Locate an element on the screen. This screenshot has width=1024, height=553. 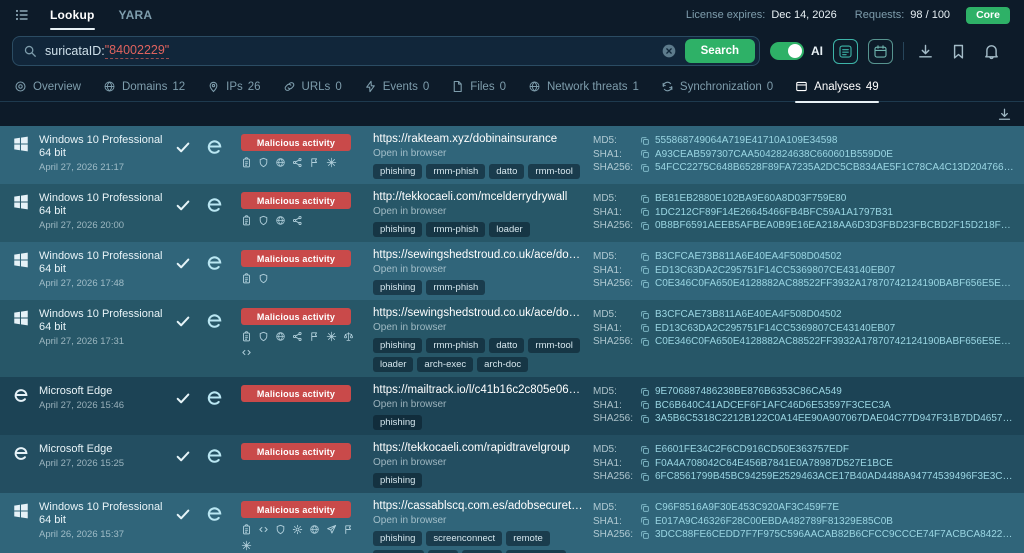
ai-toggle is located at coordinates (787, 51).